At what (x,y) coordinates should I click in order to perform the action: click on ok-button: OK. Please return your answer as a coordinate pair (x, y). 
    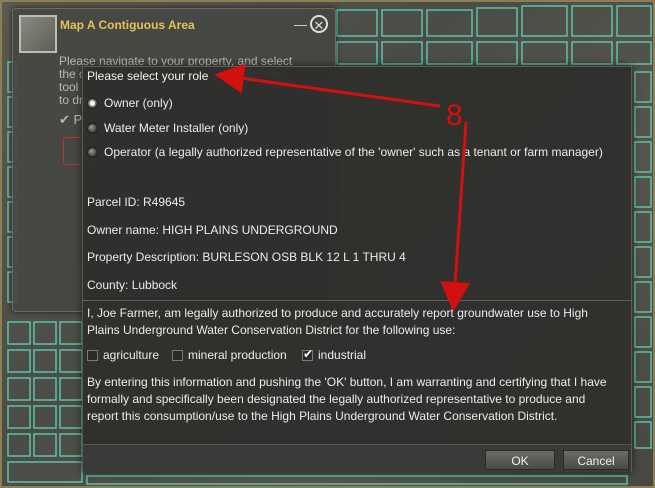
    Looking at the image, I should click on (520, 460).